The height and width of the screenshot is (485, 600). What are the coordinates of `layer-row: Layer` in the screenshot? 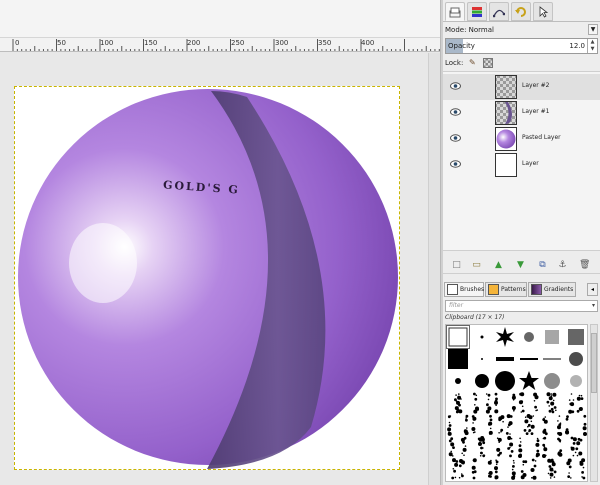 It's located at (521, 165).